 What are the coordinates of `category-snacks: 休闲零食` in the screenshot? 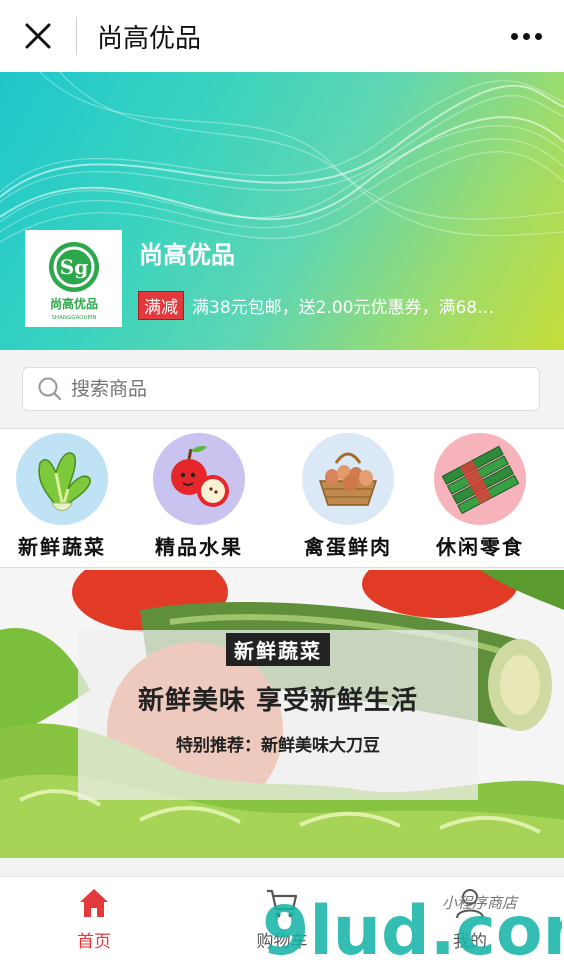 It's located at (480, 496).